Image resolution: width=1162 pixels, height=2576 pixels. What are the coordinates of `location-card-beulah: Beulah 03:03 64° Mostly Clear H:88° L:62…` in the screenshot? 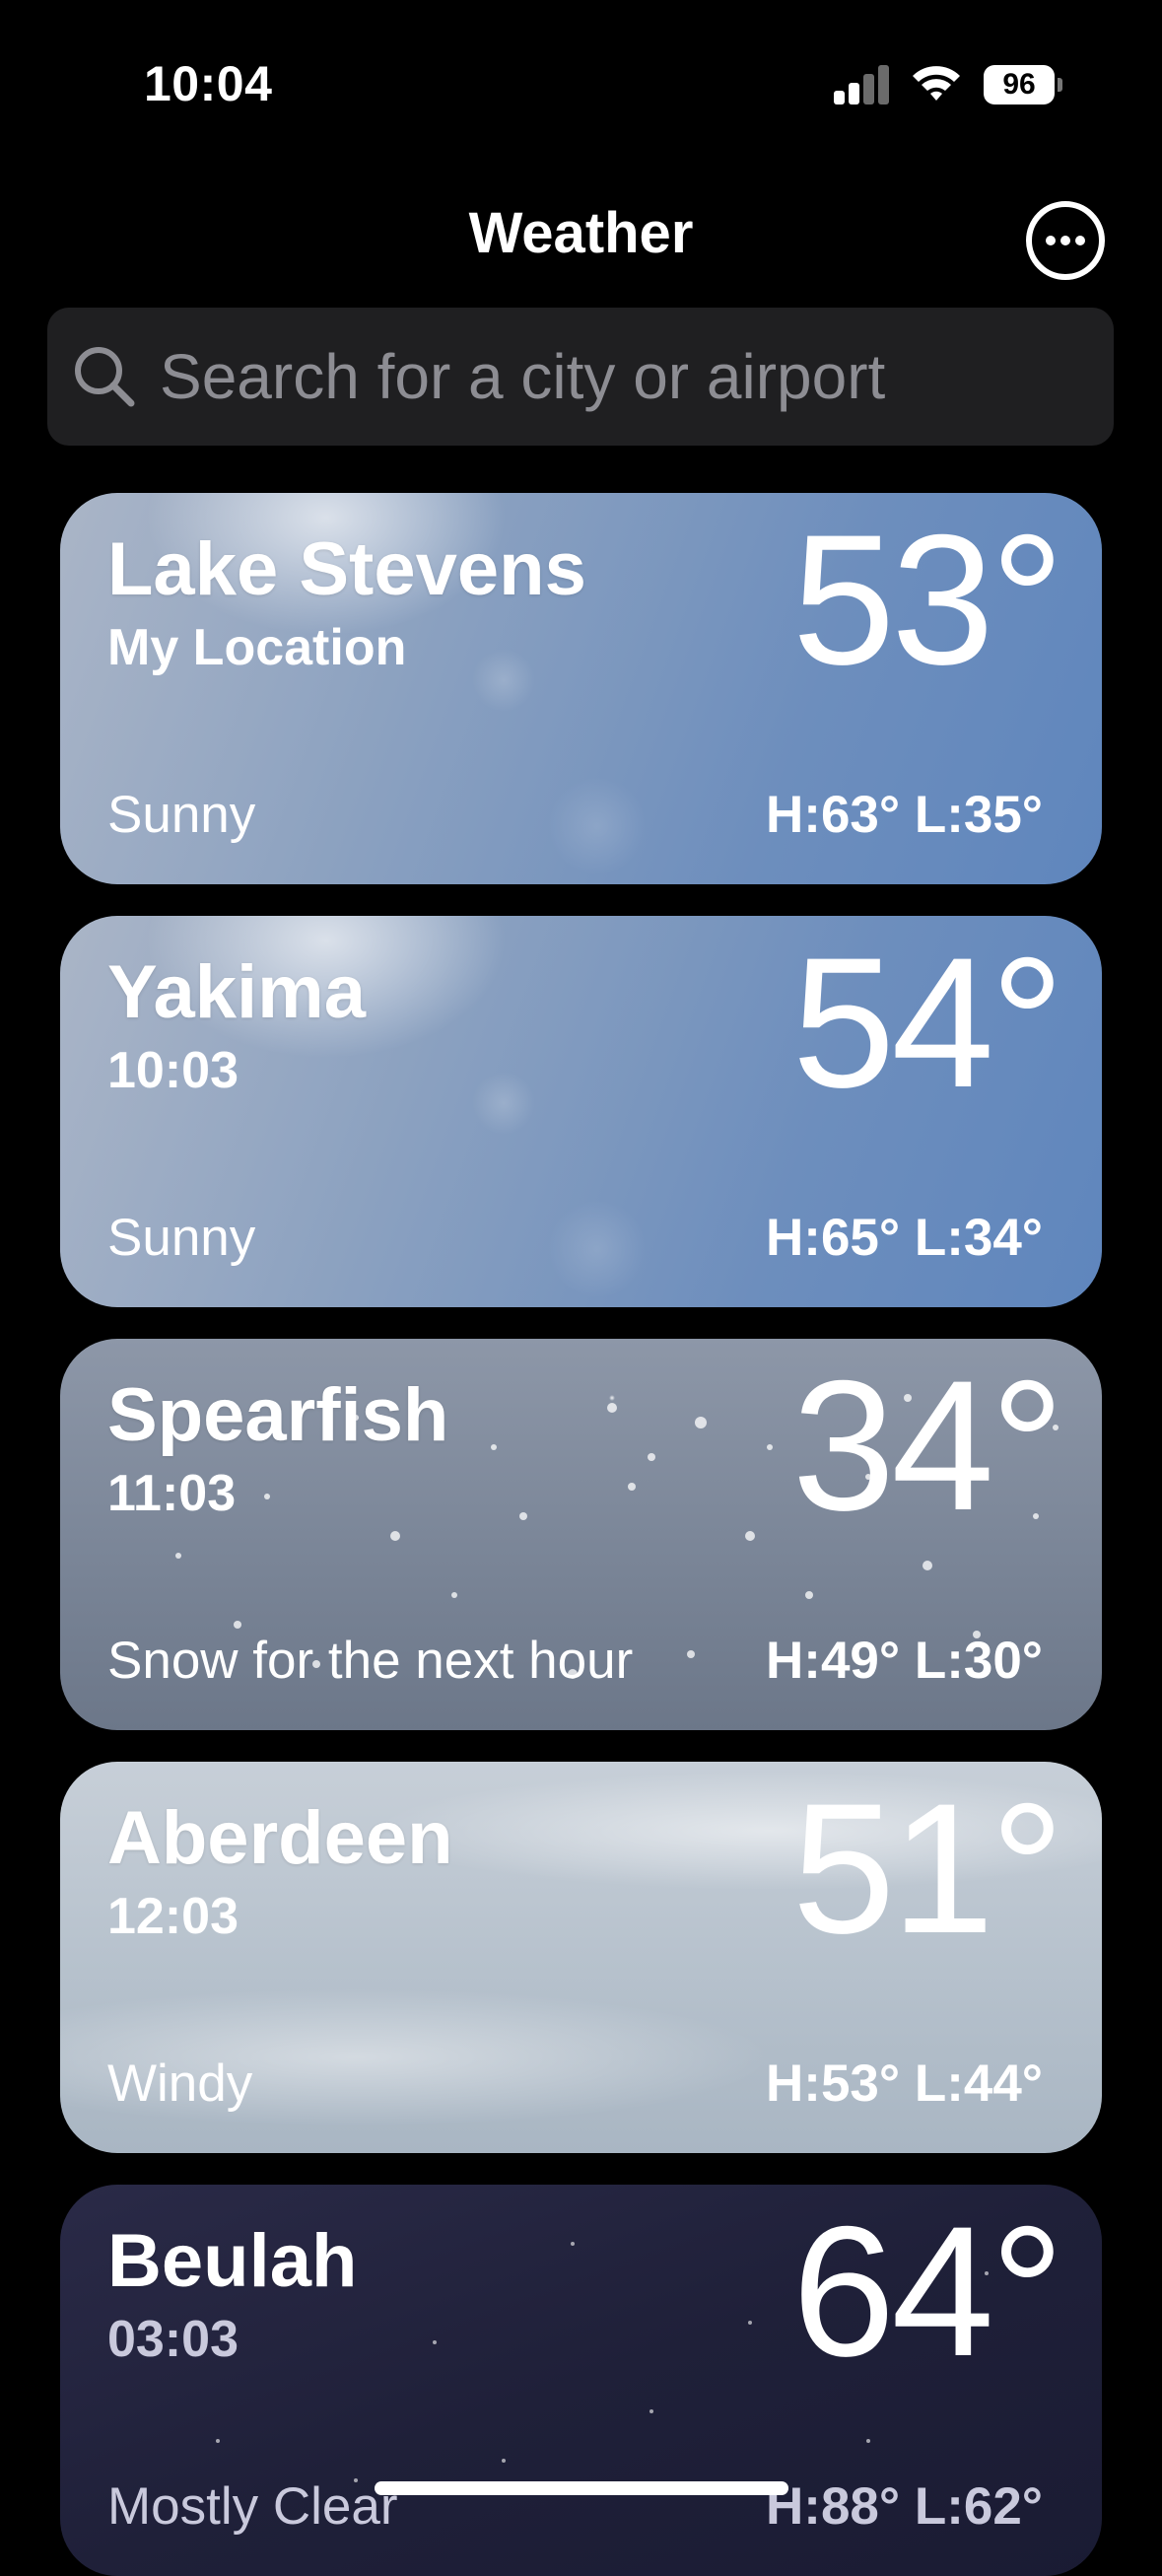 It's located at (581, 2381).